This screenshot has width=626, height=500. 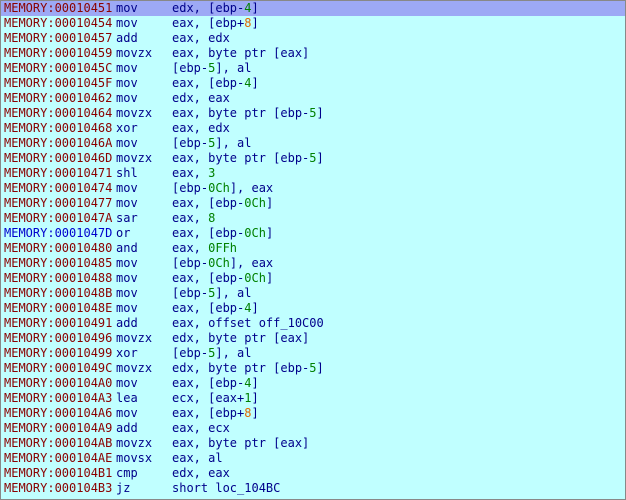 What do you see at coordinates (58, 383) in the screenshot?
I see `address: MEMORY:000104A0` at bounding box center [58, 383].